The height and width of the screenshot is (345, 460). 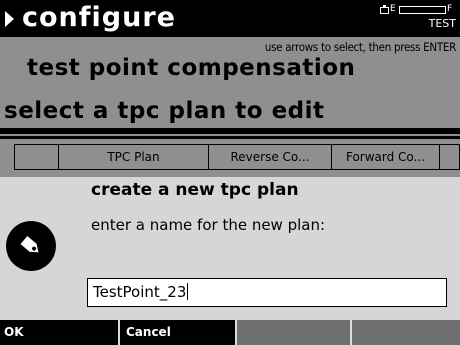 What do you see at coordinates (37, 157) in the screenshot?
I see `column-header-select` at bounding box center [37, 157].